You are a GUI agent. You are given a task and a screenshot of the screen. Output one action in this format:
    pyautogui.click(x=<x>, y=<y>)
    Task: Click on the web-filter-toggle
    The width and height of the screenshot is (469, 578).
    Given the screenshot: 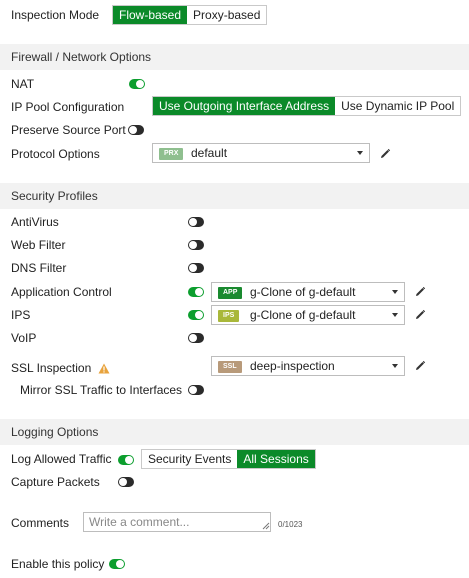 What is the action you would take?
    pyautogui.click(x=196, y=245)
    